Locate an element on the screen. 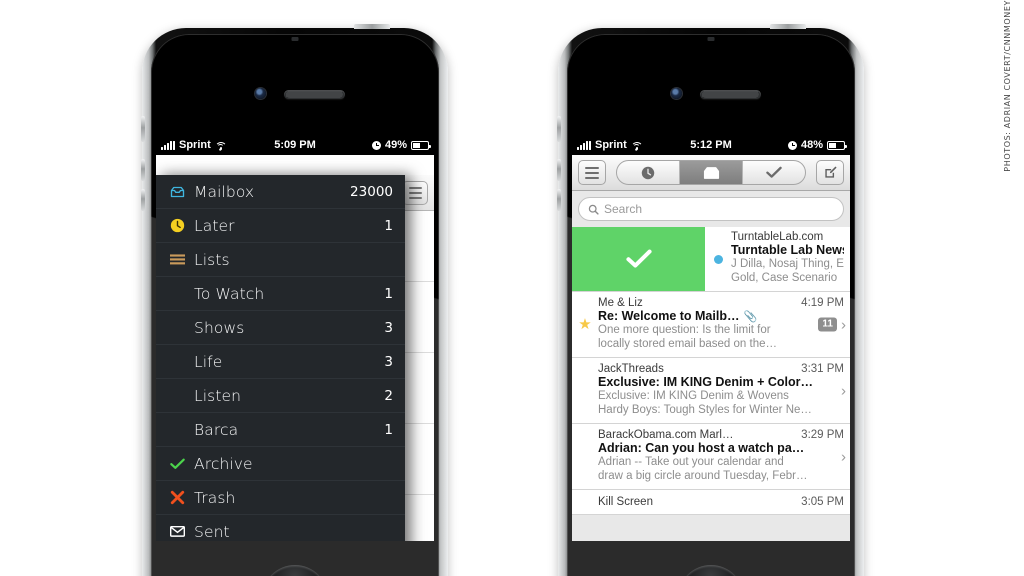 The height and width of the screenshot is (576, 1024). drawer-item-label: Trash is located at coordinates (215, 497).